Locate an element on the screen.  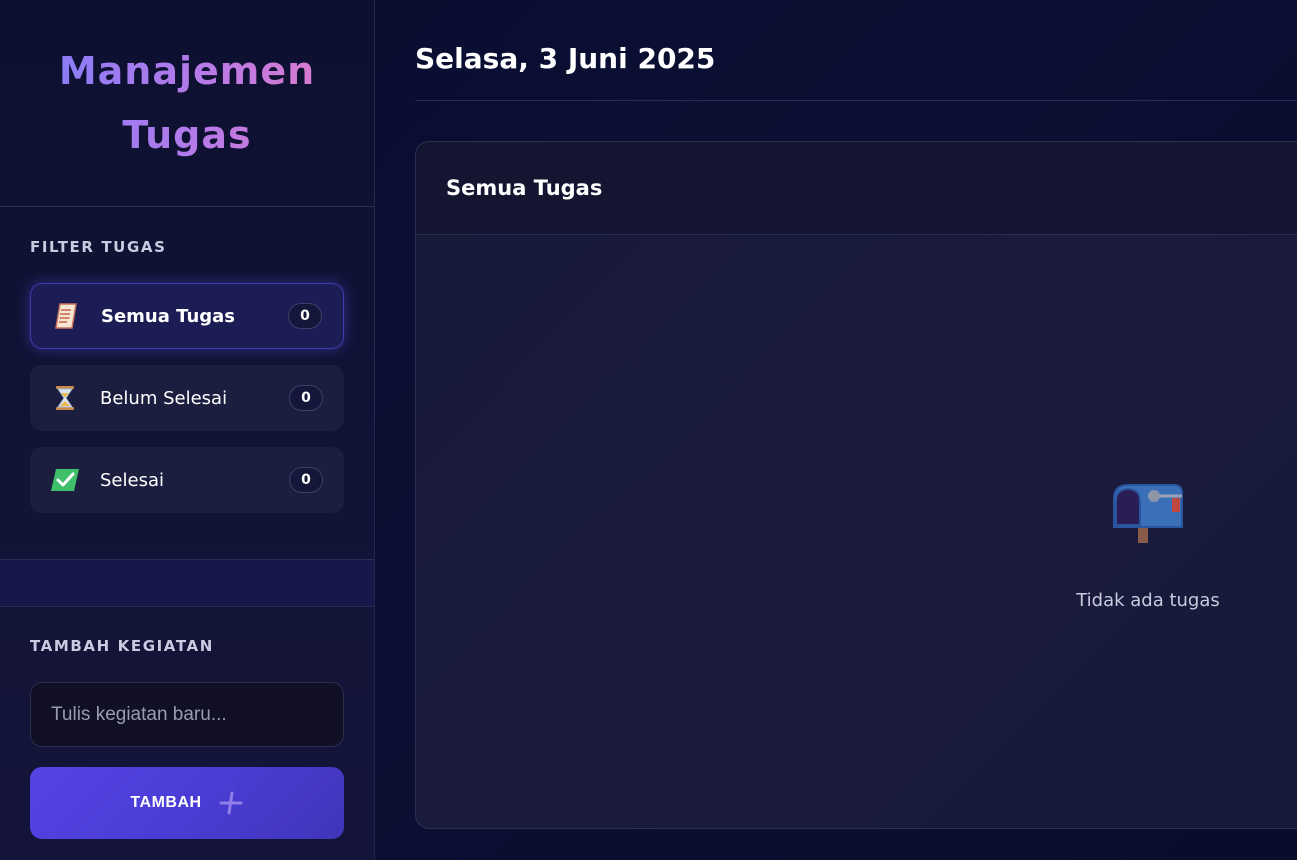
filter-all-tasks: Semua Tugas 0 is located at coordinates (187, 316).